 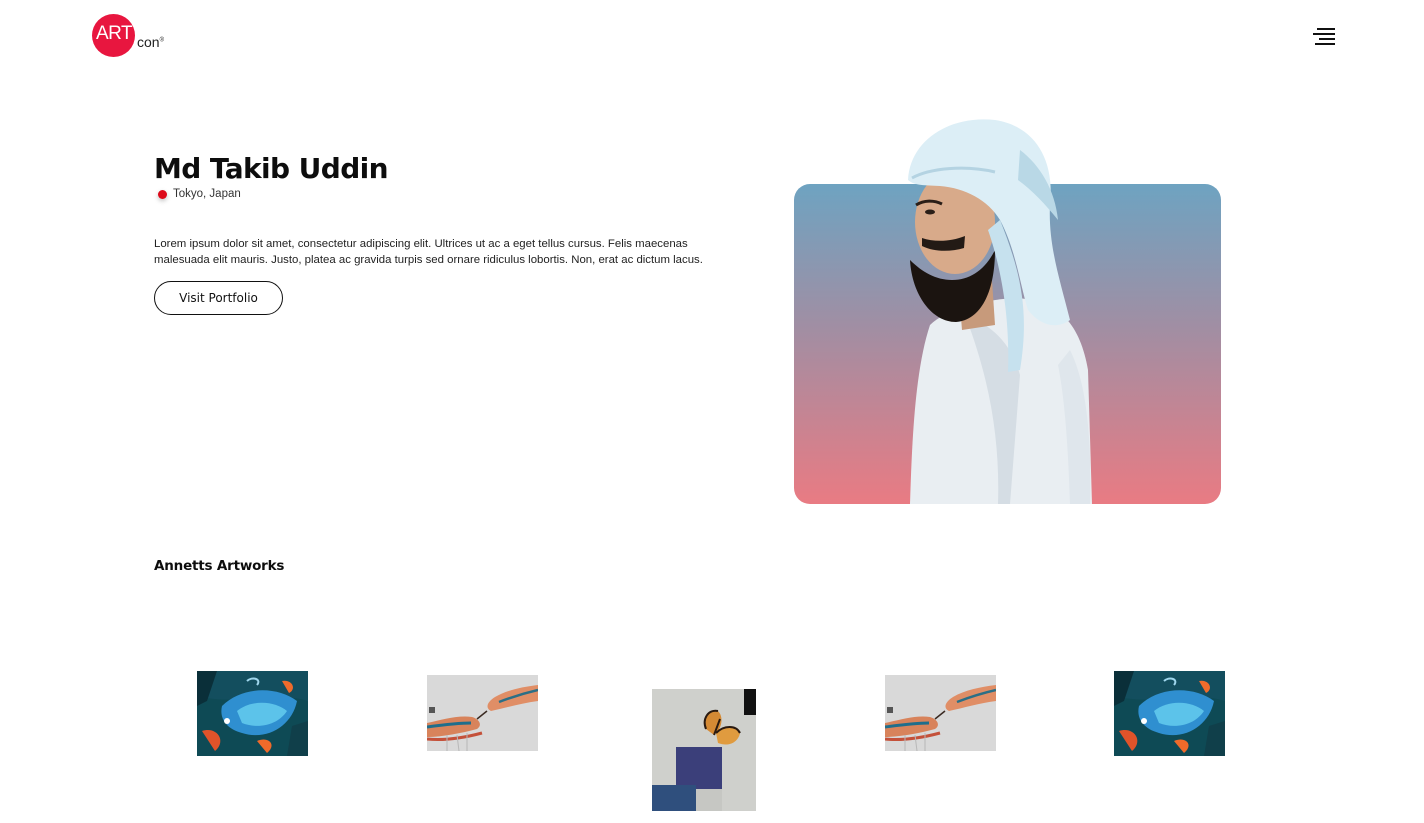 What do you see at coordinates (1000, 311) in the screenshot?
I see `artist-portrait` at bounding box center [1000, 311].